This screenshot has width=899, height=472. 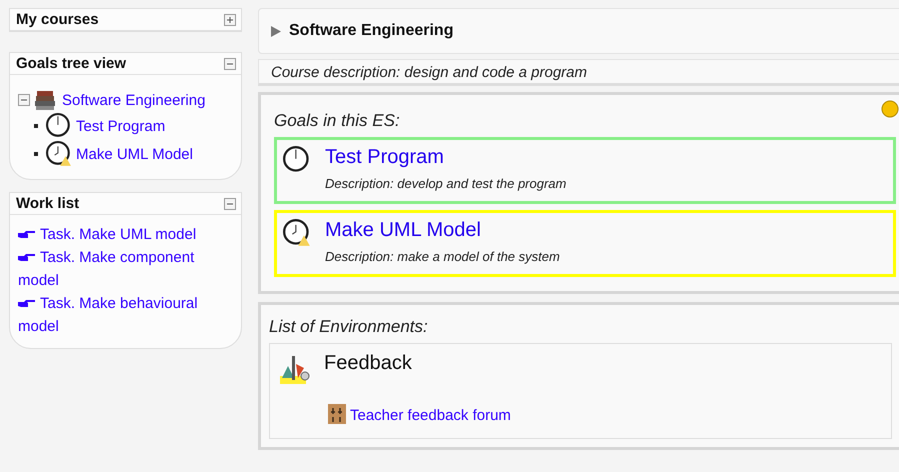 What do you see at coordinates (121, 126) in the screenshot?
I see `tree-item: Test Program` at bounding box center [121, 126].